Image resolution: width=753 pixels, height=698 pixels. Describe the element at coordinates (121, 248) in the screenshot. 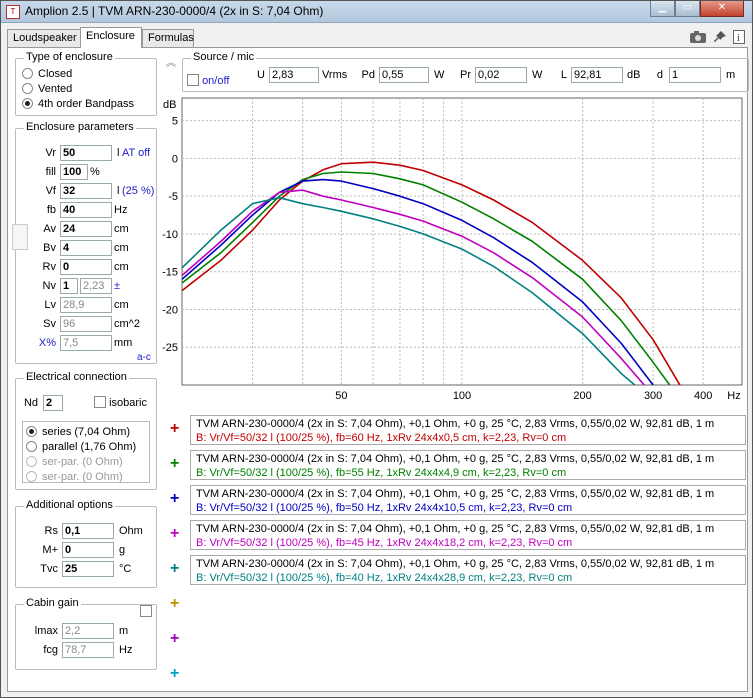

I see `bv-unit: cm` at that location.